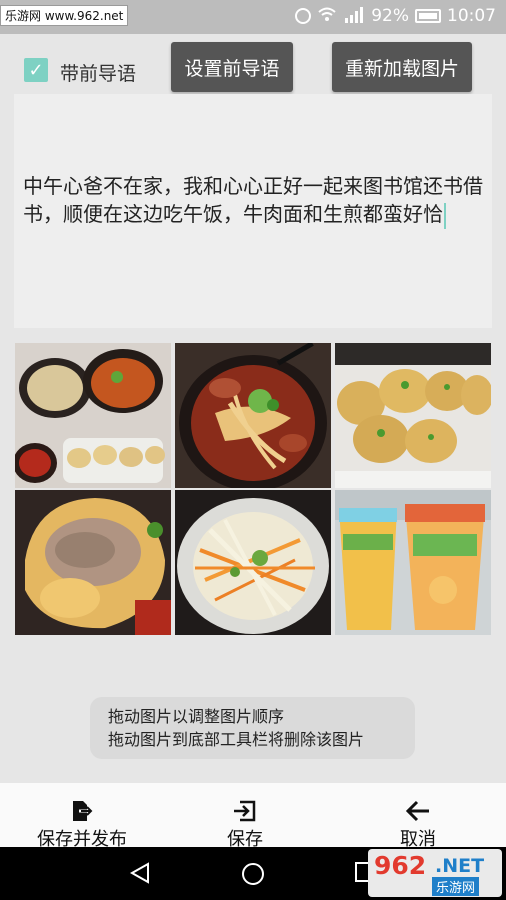  What do you see at coordinates (93, 562) in the screenshot?
I see `bun-closeup-photo` at bounding box center [93, 562].